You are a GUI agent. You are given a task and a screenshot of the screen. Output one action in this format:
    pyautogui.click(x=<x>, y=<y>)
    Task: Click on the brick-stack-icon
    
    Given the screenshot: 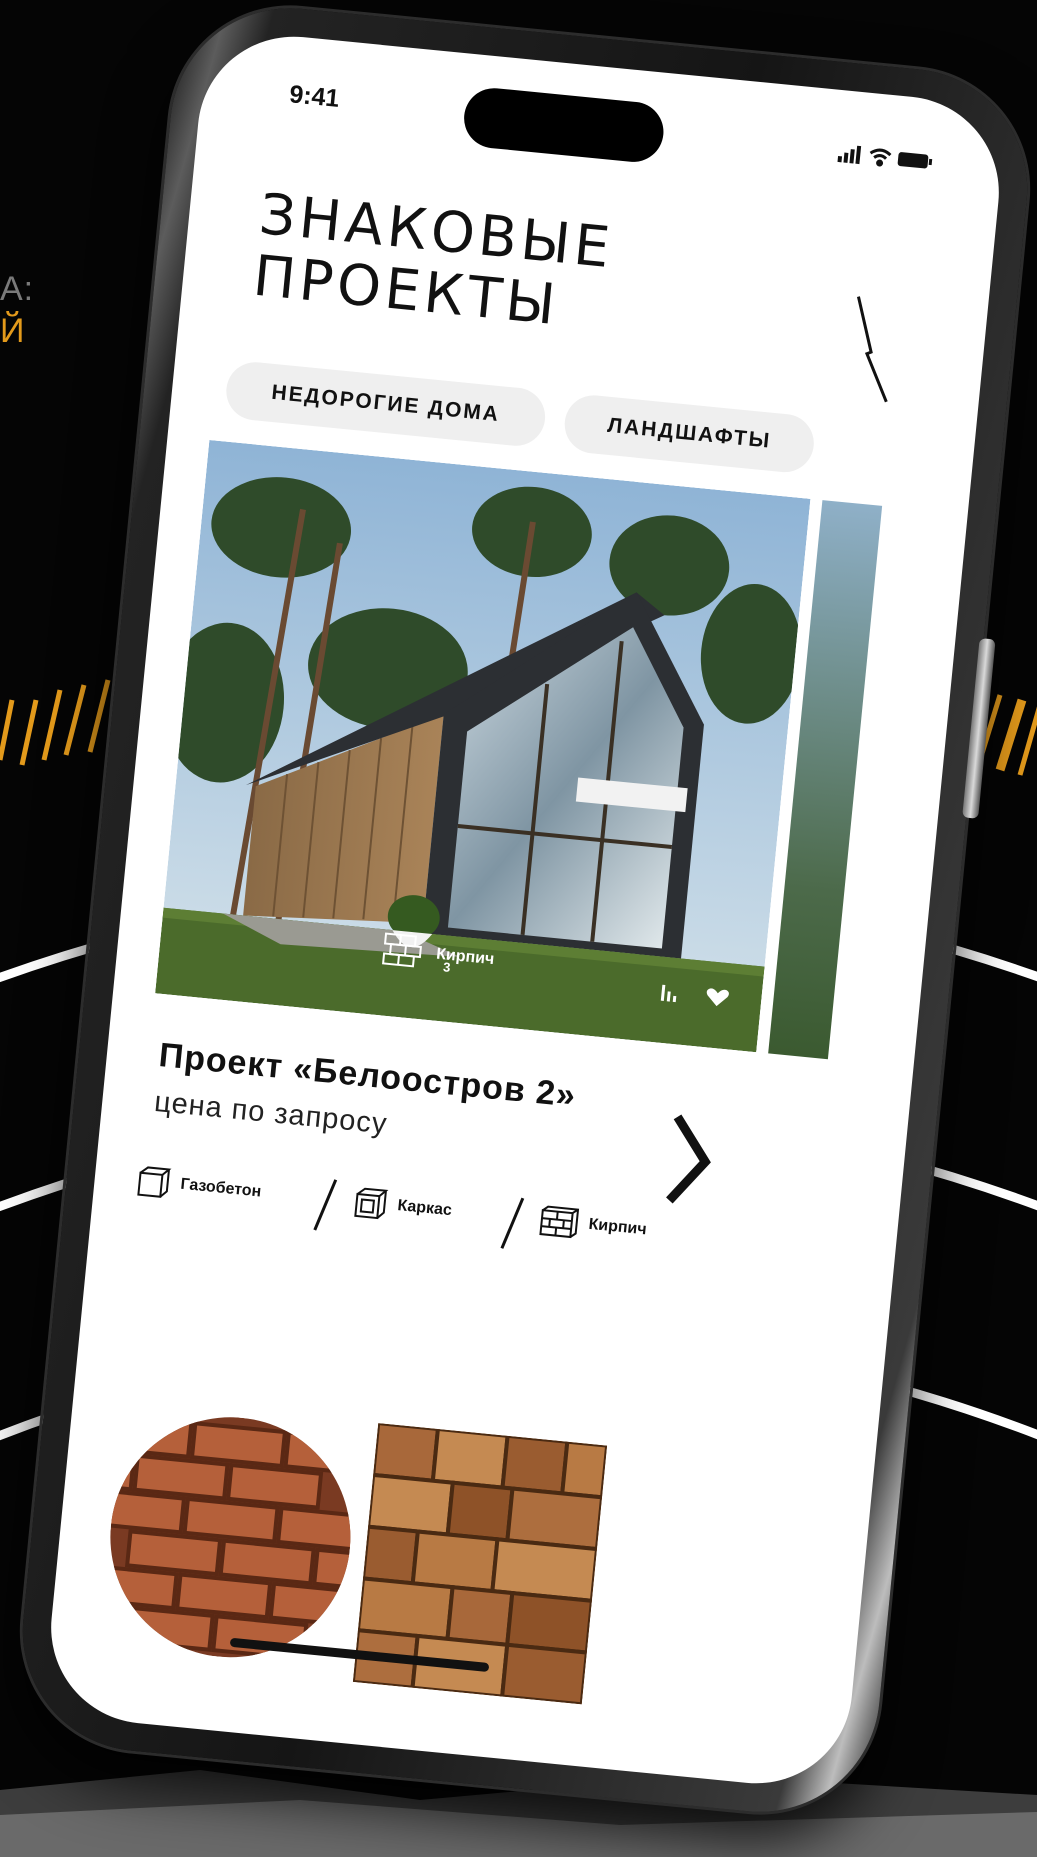 What is the action you would take?
    pyautogui.click(x=402, y=950)
    